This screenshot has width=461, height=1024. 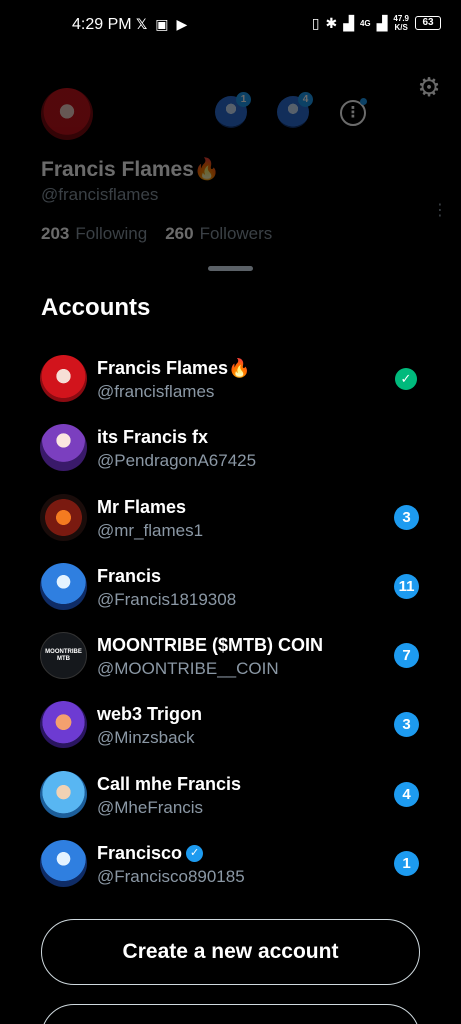 What do you see at coordinates (142, 24) in the screenshot?
I see `x-logo-icon: 𝕏` at bounding box center [142, 24].